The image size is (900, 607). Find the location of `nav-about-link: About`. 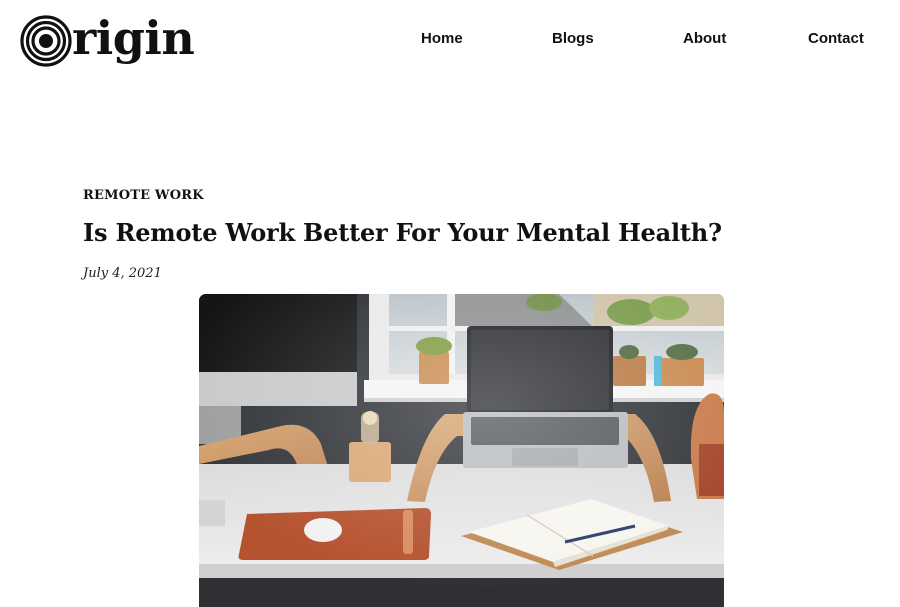

nav-about-link: About is located at coordinates (704, 38).